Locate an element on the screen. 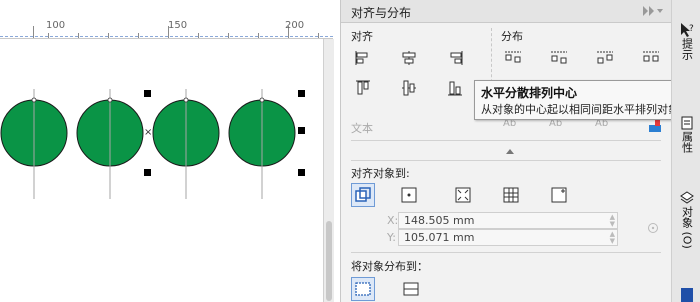 This screenshot has height=302, width=700. layers-icon is located at coordinates (686, 197).